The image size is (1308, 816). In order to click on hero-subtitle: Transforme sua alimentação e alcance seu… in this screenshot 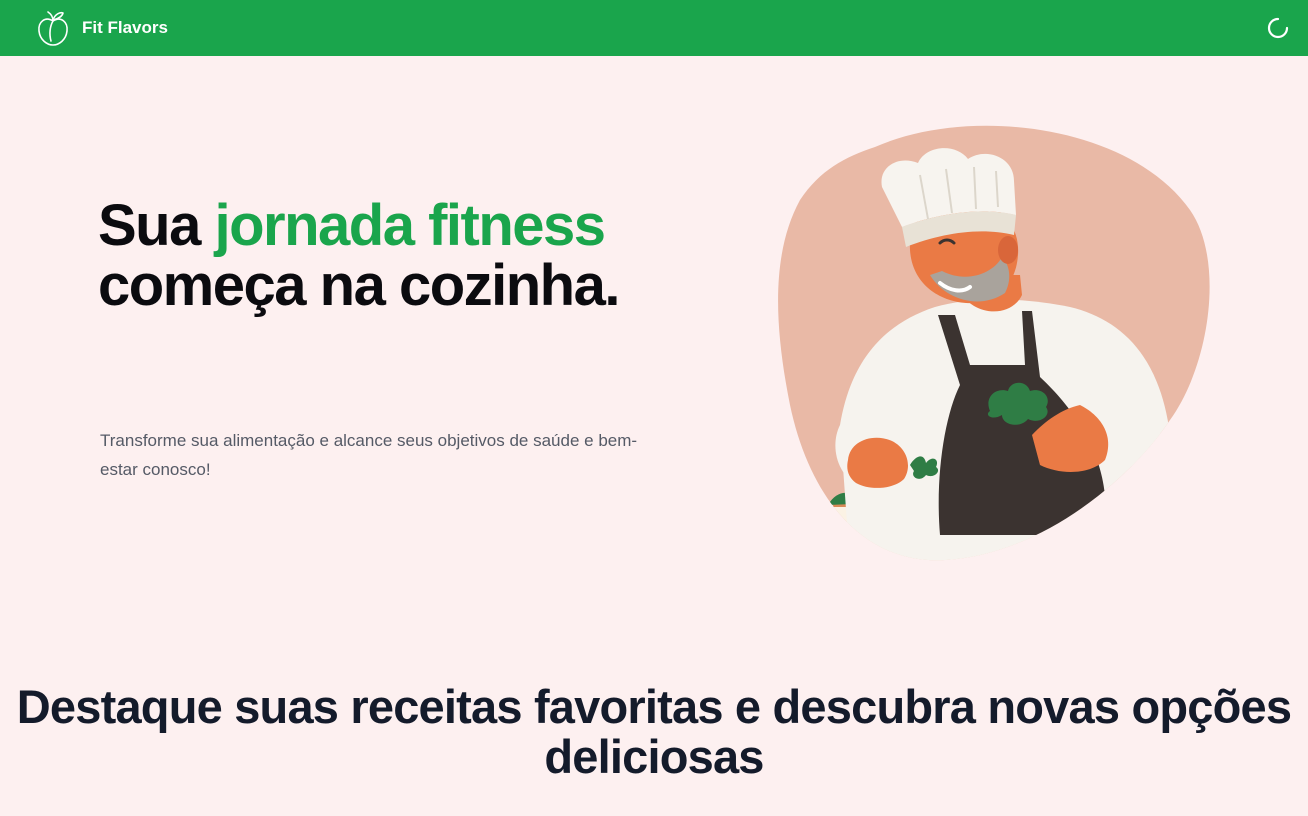, I will do `click(369, 455)`.